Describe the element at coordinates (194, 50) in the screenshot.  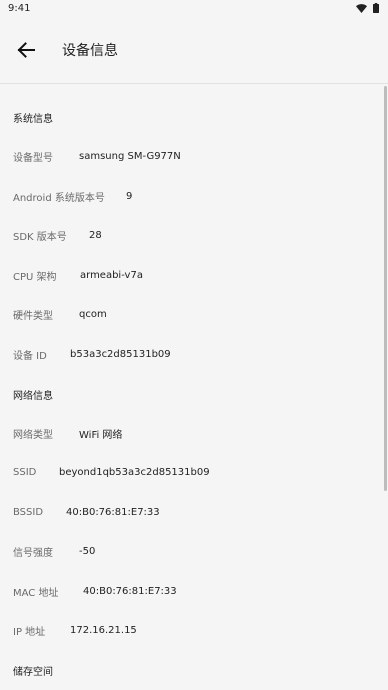
I see `app-bar: 设备信息` at that location.